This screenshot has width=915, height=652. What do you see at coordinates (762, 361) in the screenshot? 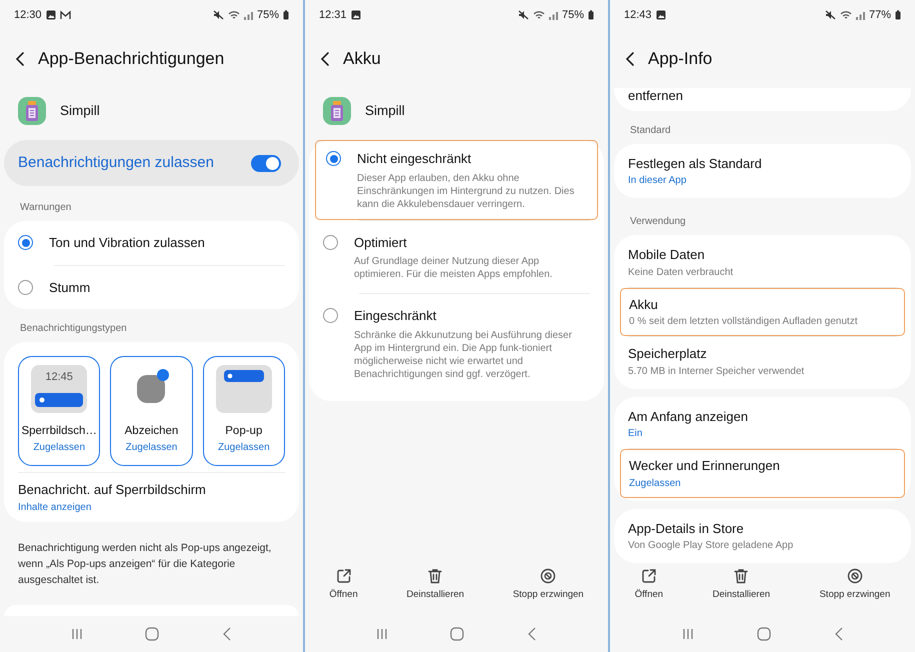
I see `settings-item: Speicherplatz 5.70 MB in Interner Speicher verwendet` at bounding box center [762, 361].